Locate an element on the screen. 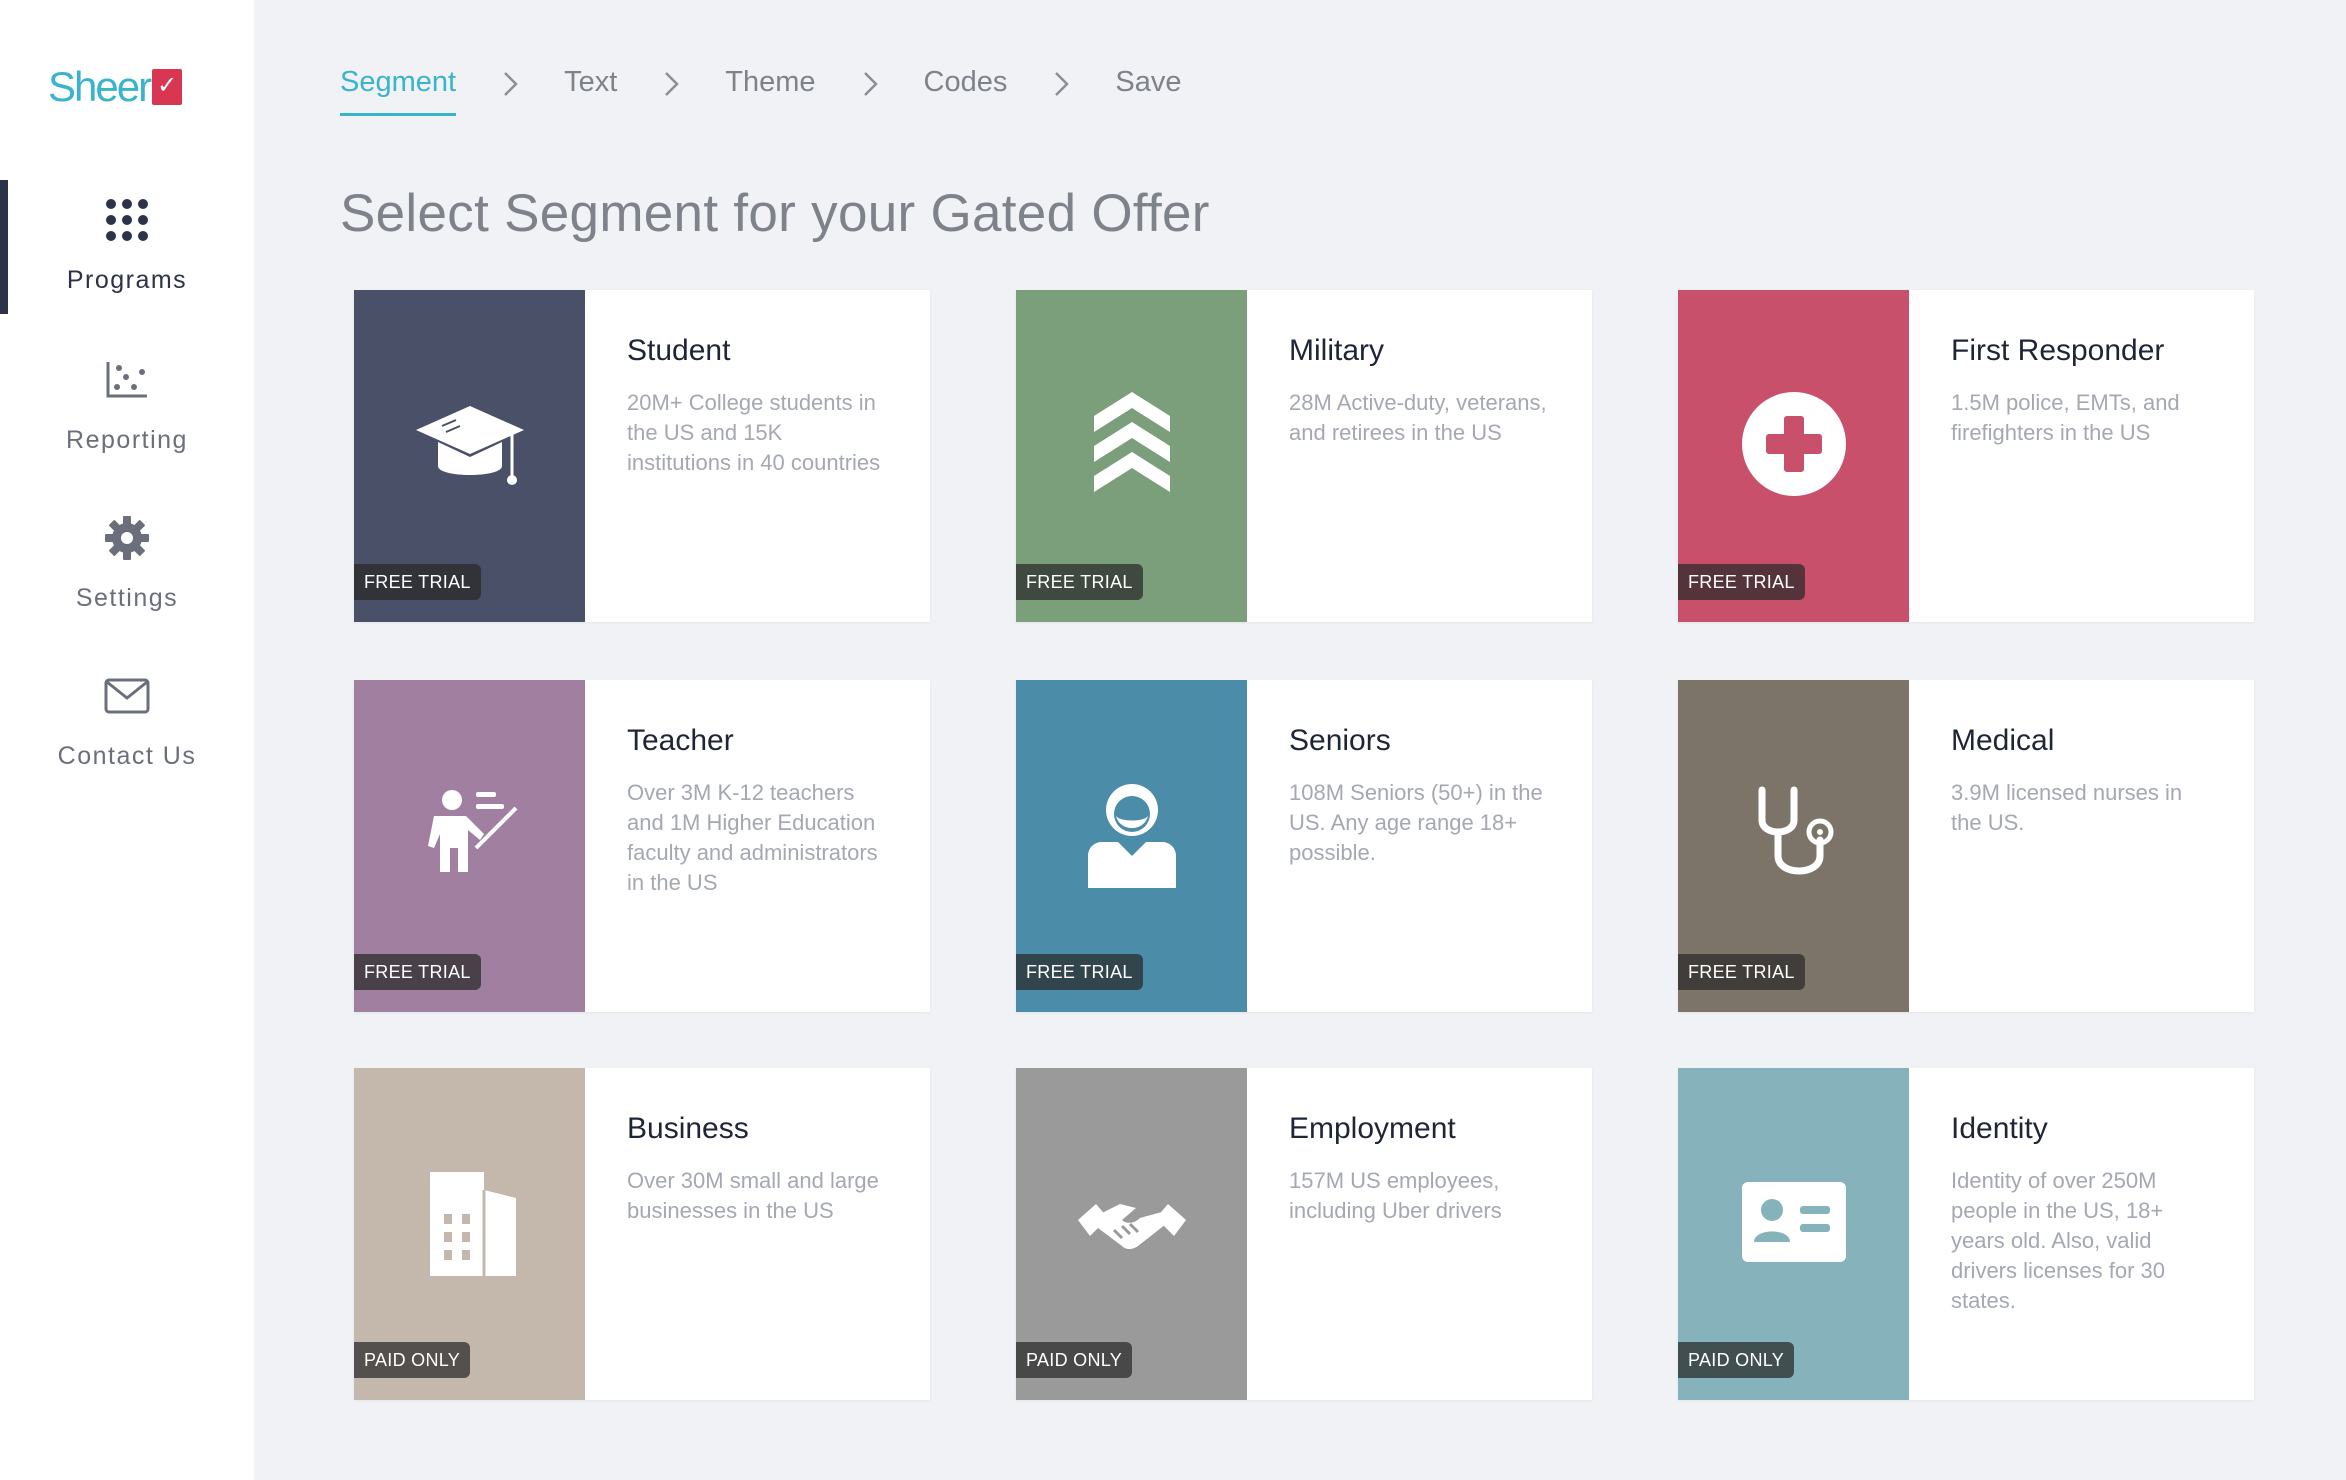  sidebar-item-programs: Programs is located at coordinates (127, 250).